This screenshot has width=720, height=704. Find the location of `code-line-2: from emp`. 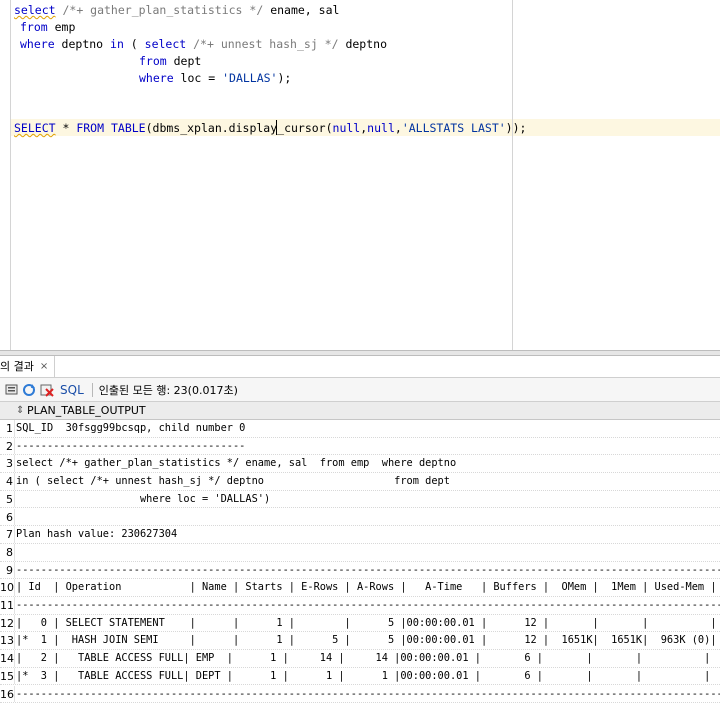

code-line-2: from emp is located at coordinates (47, 27).